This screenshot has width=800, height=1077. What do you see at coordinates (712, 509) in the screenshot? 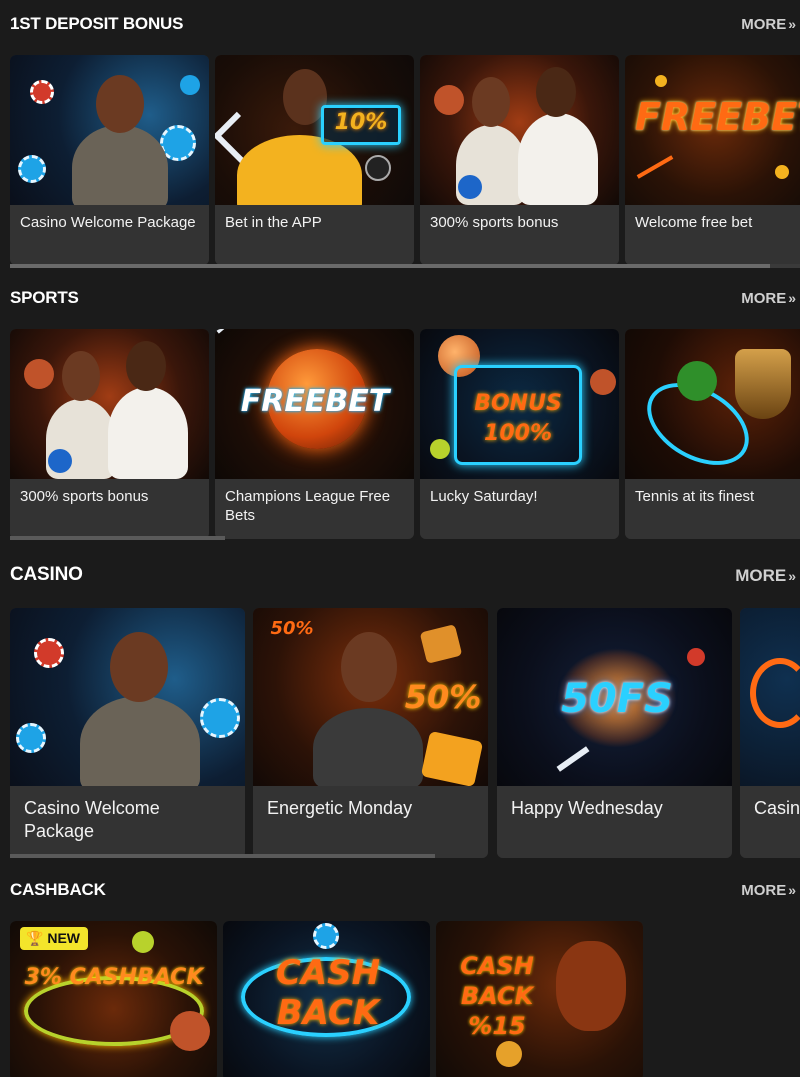
I see `promo-label: Tennis at its finest` at bounding box center [712, 509].